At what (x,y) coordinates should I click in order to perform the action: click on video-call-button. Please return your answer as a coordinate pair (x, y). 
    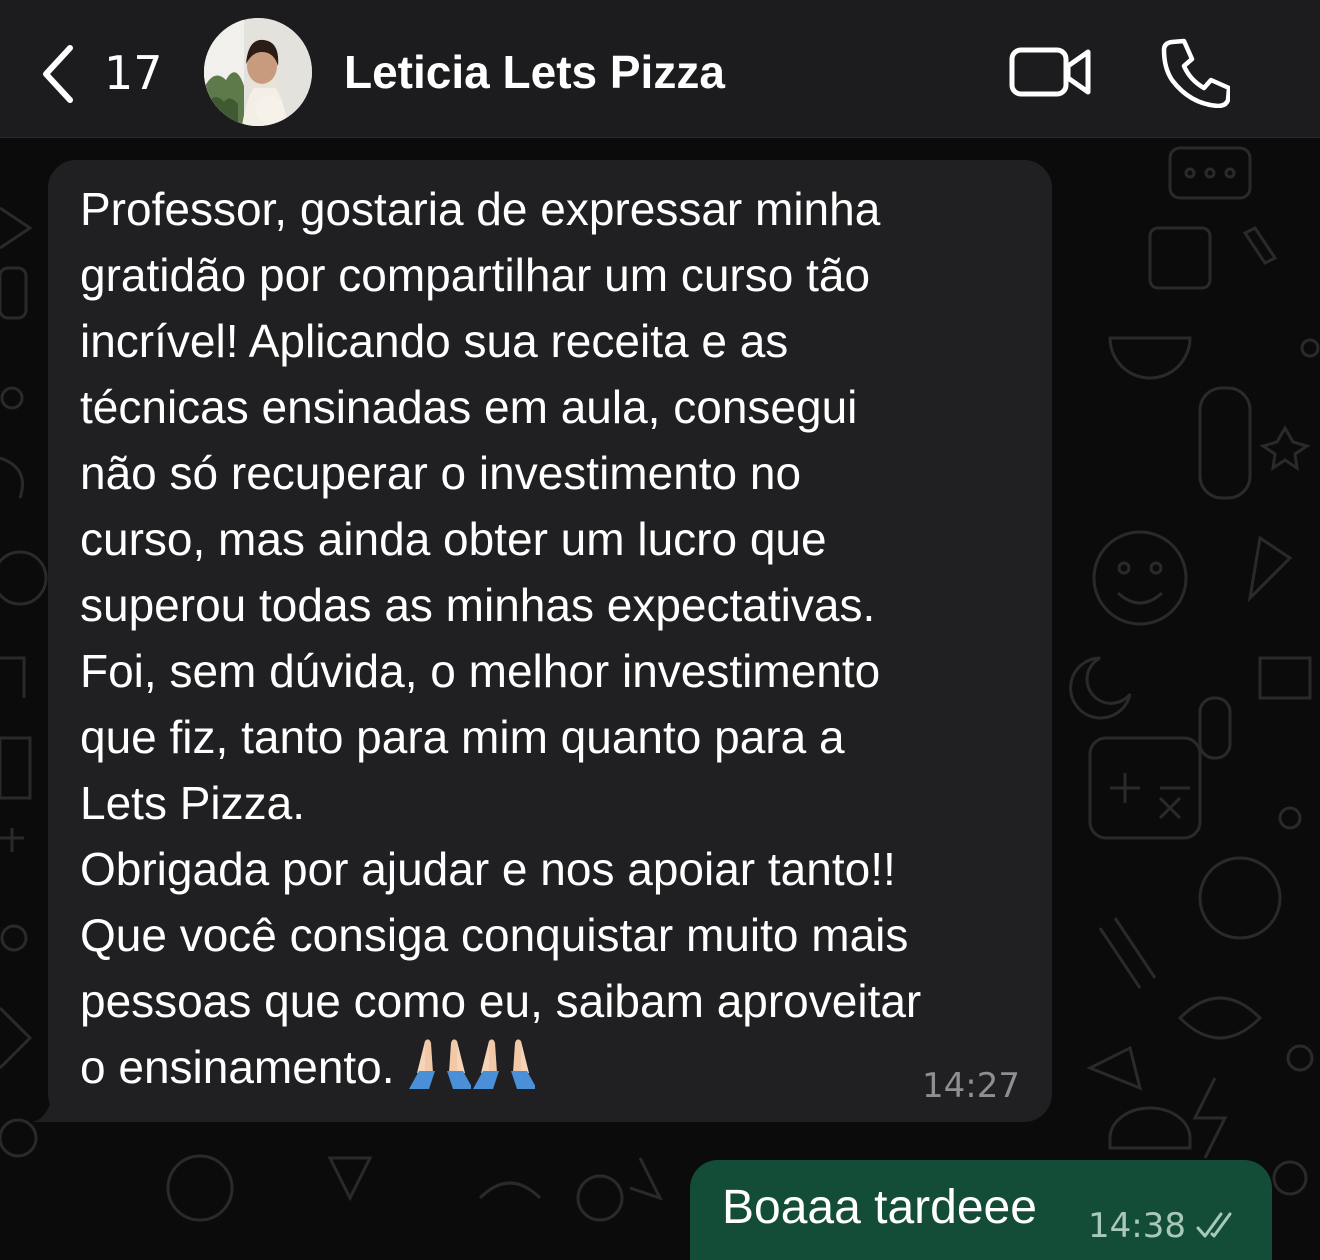
    Looking at the image, I should click on (1051, 72).